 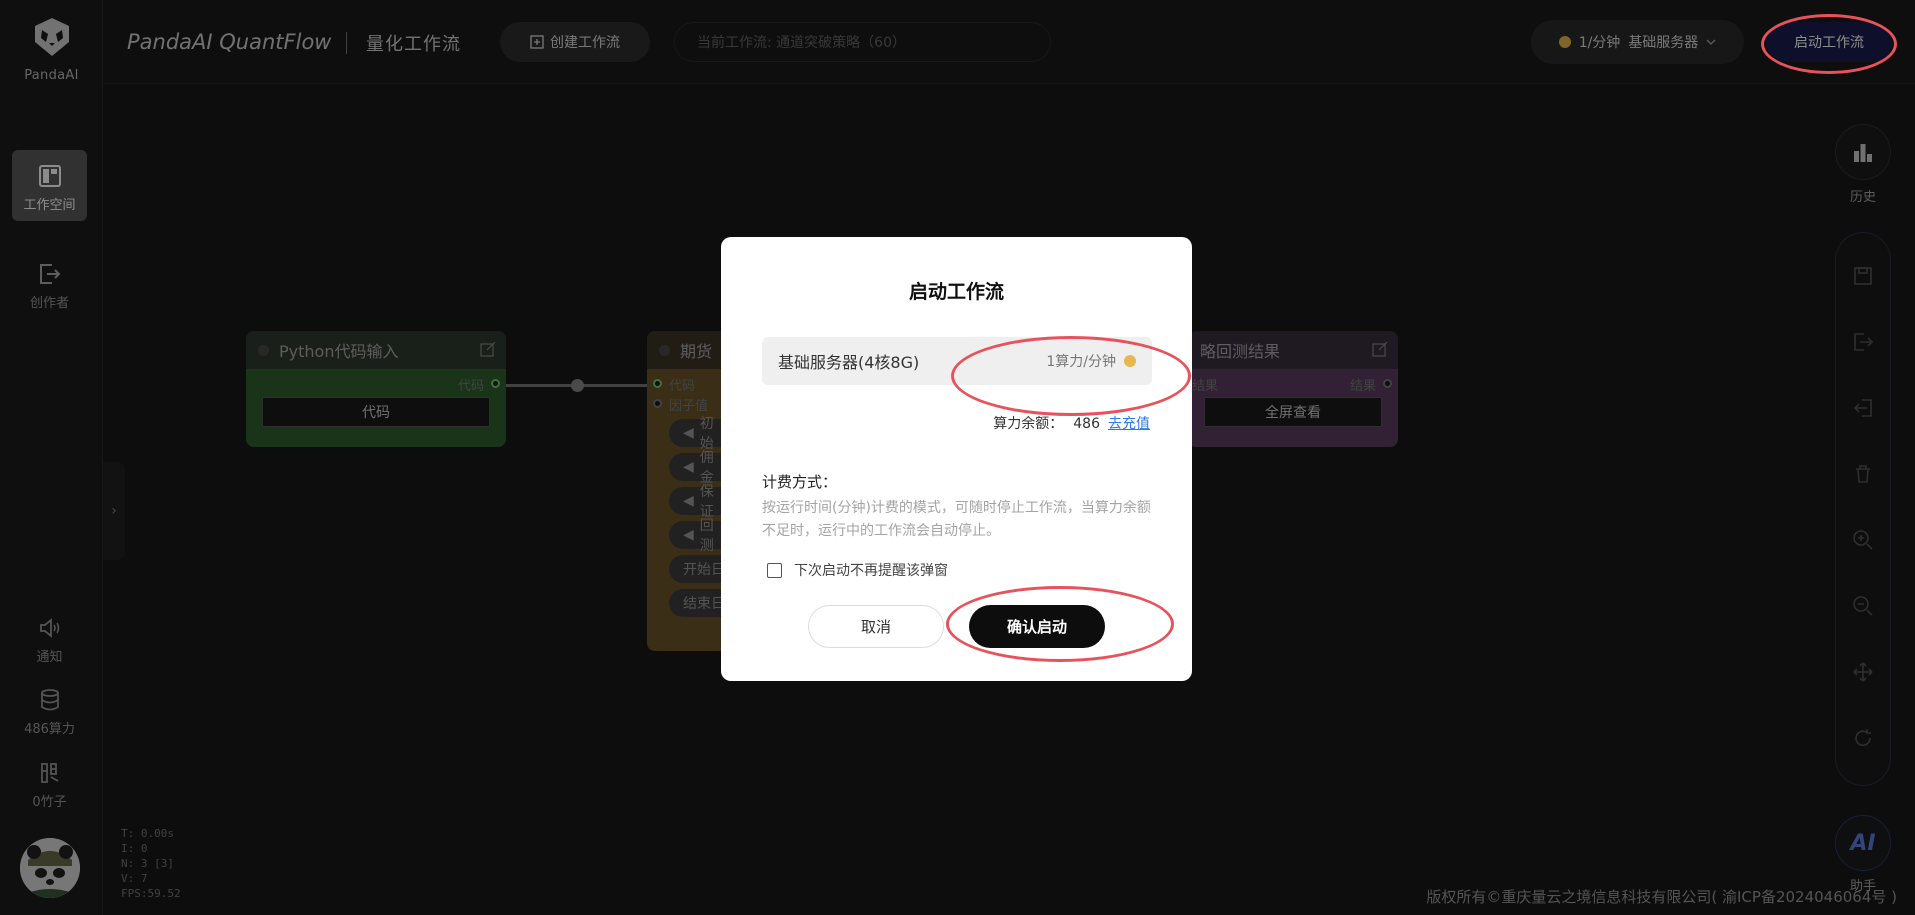 I want to click on dialog-title: 启动工作流, so click(x=956, y=292).